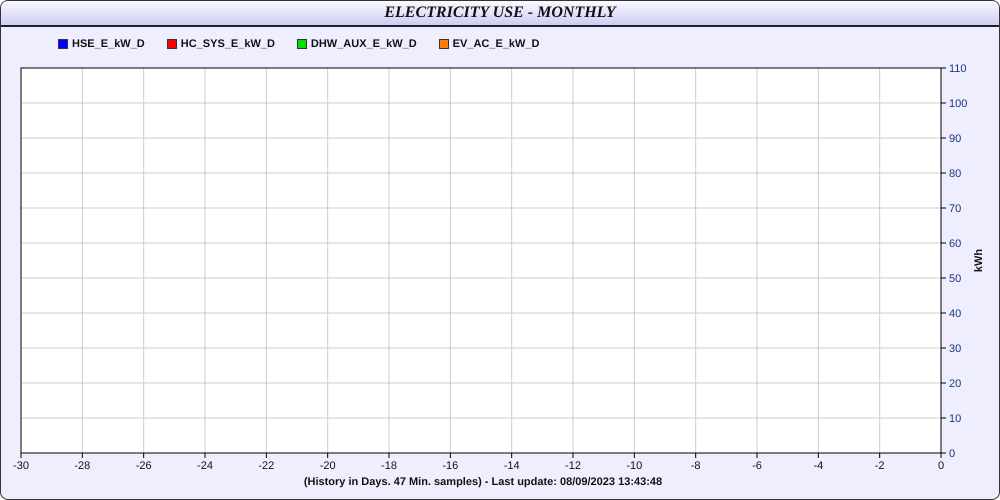  Describe the element at coordinates (879, 466) in the screenshot. I see `x-tick-label: -2` at that location.